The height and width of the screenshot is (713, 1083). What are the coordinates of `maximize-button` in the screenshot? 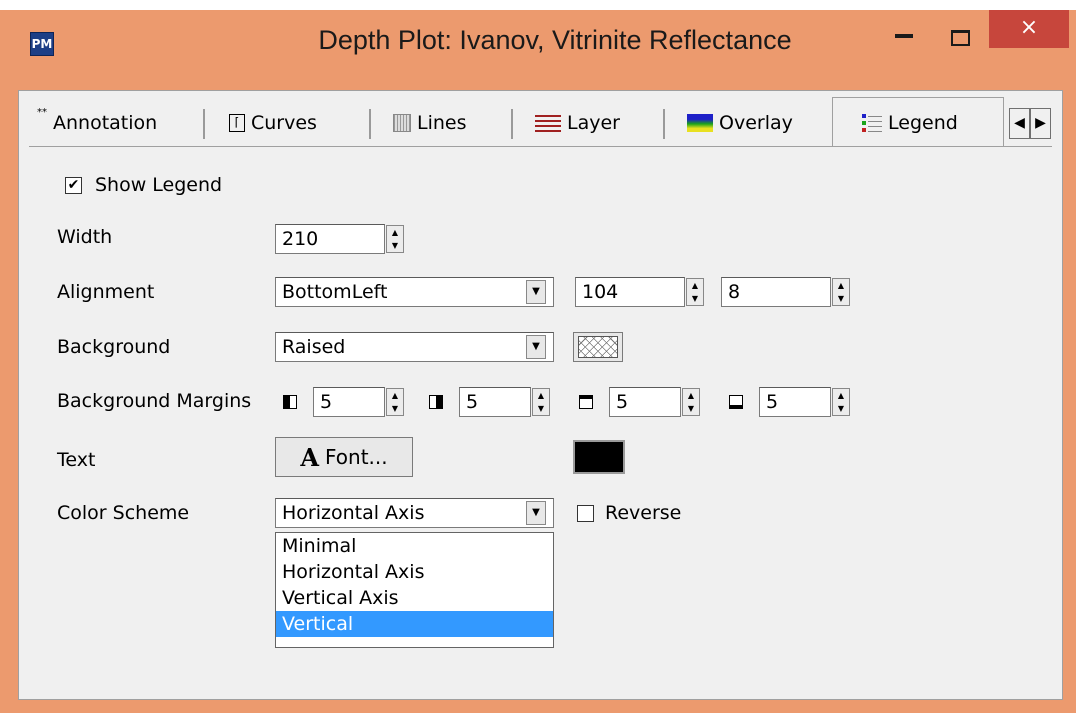 It's located at (960, 38).